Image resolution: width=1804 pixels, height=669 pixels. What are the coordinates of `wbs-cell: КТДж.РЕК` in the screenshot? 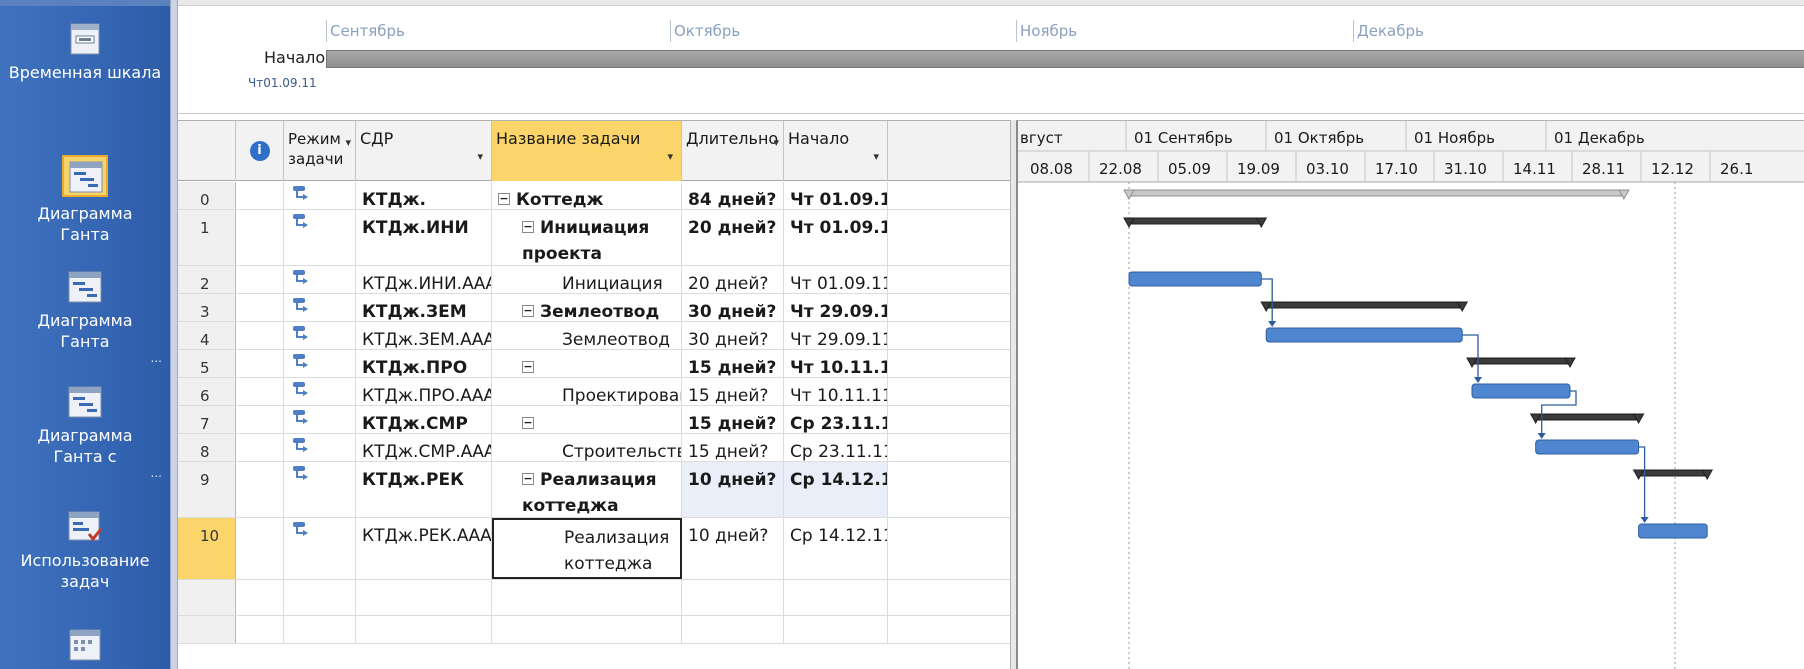 It's located at (424, 489).